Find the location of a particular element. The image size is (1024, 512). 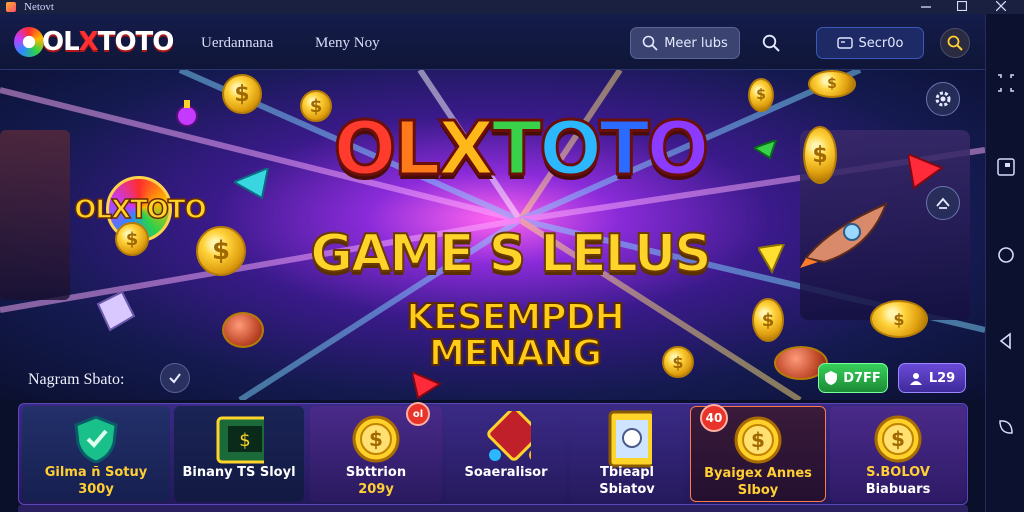

hero-tagline: KESEMPDH MENANG is located at coordinates (515, 335).